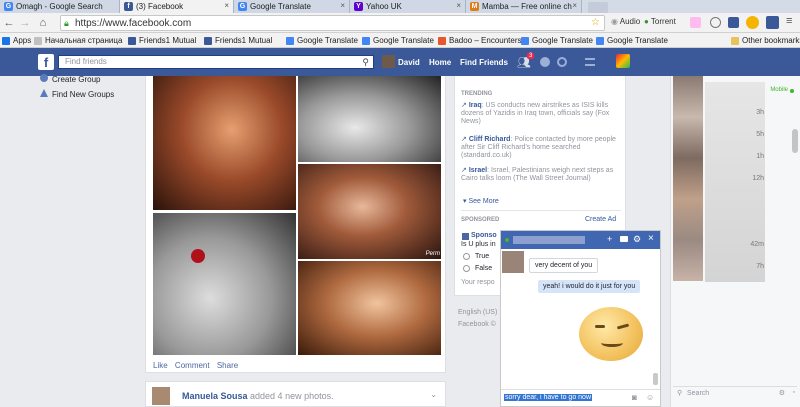  I want to click on back-icon: ←, so click(9, 23).